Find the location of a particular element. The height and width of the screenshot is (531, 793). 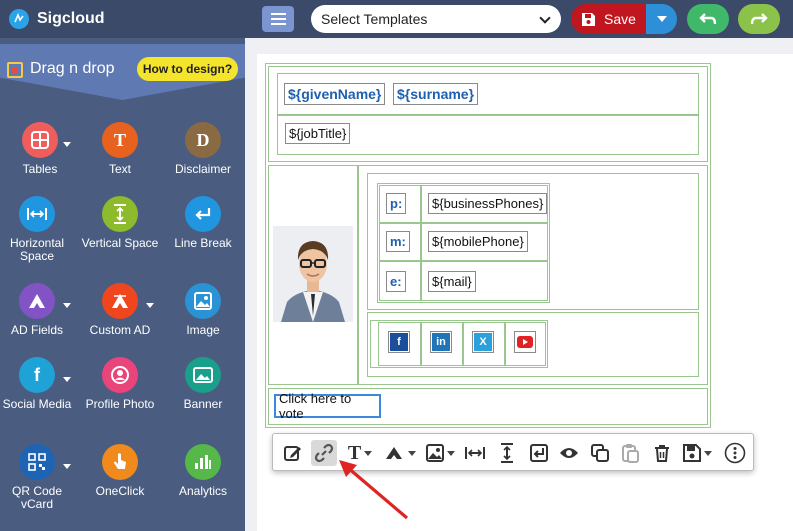

tool-oneclick: OneClick is located at coordinates (120, 471).